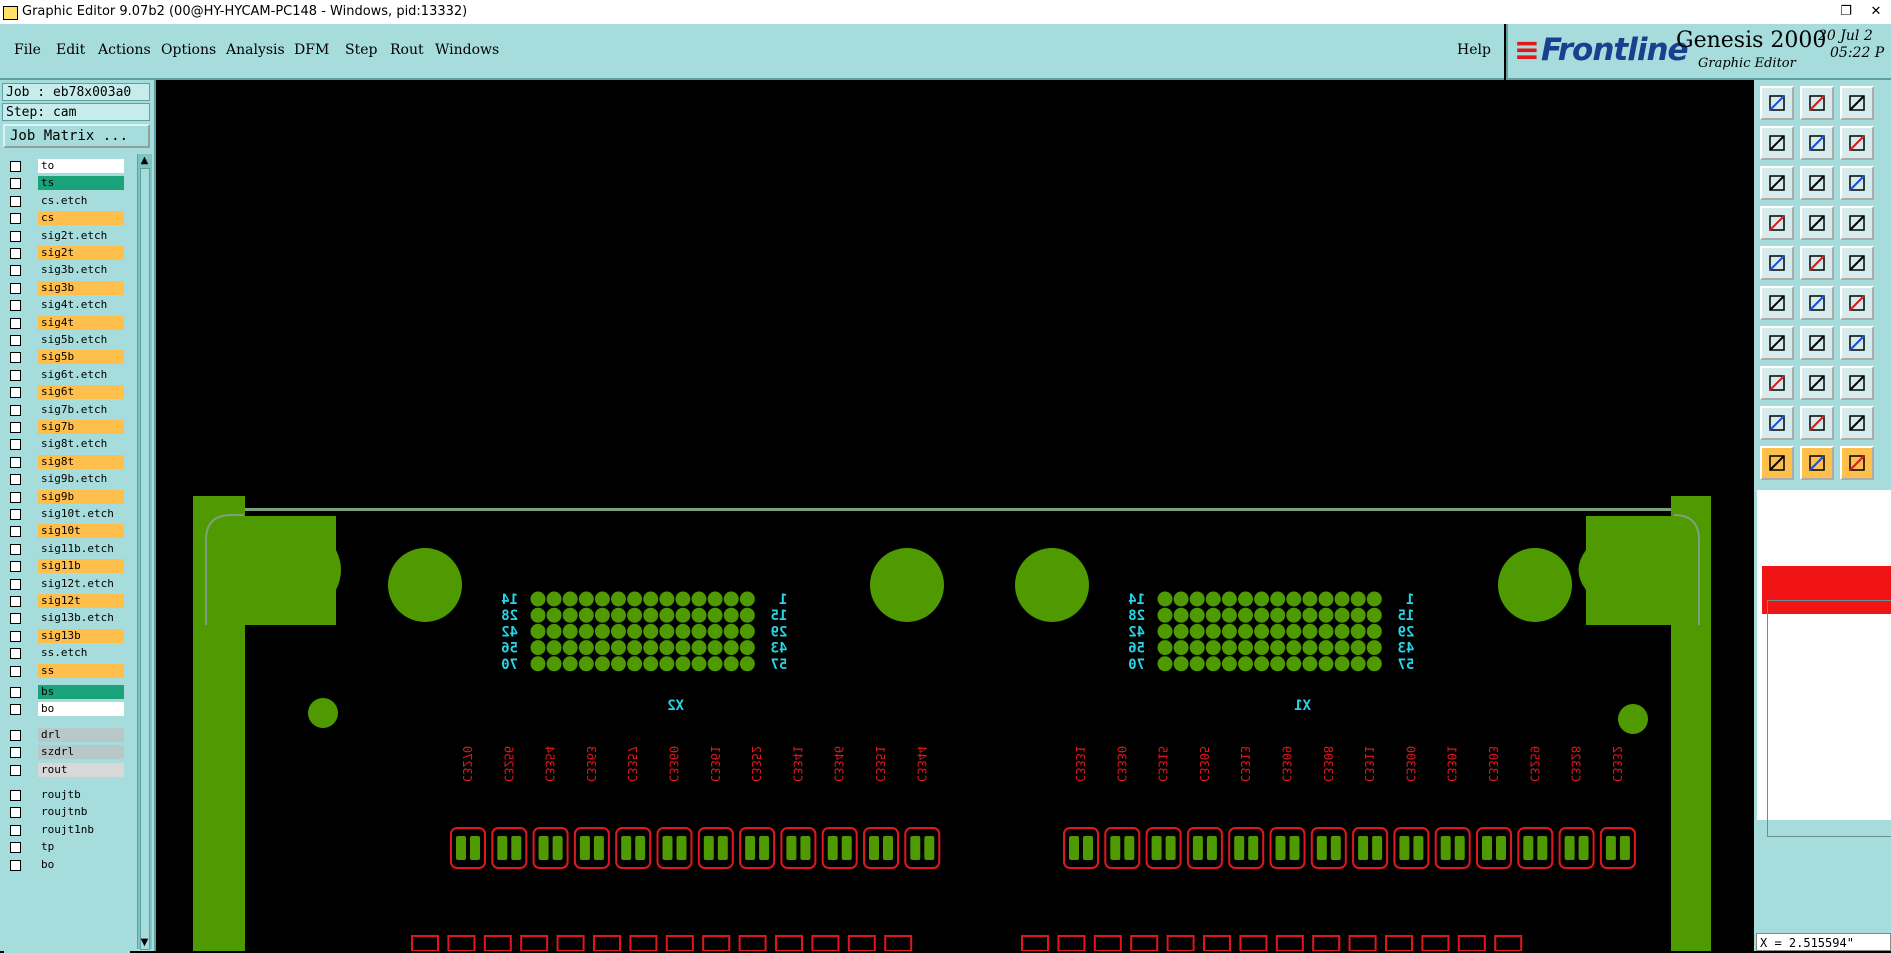 This screenshot has width=1891, height=953. Describe the element at coordinates (1817, 223) in the screenshot. I see `net-icon` at that location.